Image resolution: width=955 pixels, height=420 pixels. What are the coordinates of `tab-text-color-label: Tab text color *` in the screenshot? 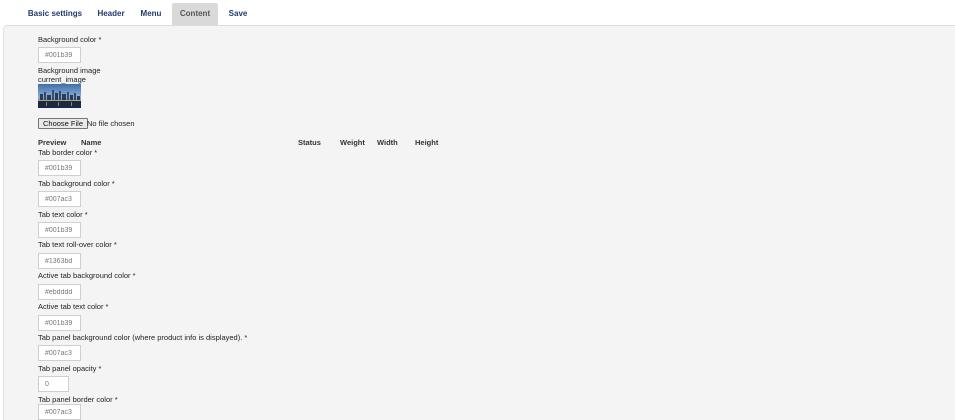 It's located at (63, 214).